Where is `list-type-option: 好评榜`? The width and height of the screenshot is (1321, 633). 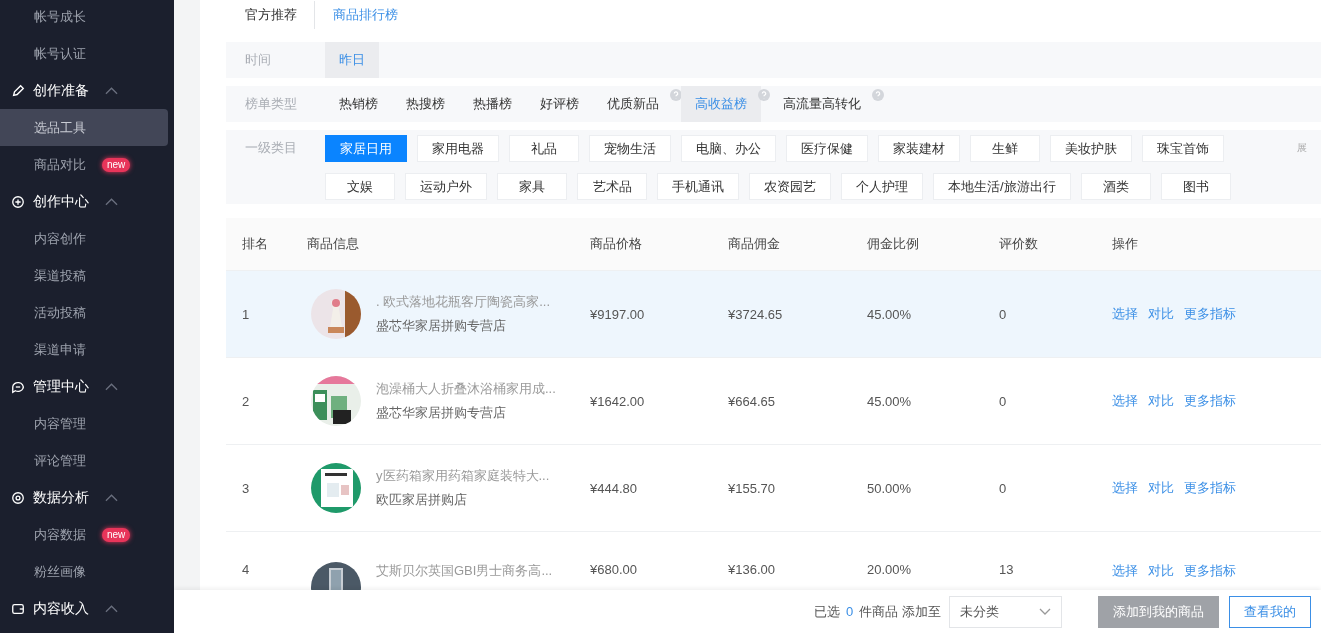 list-type-option: 好评榜 is located at coordinates (559, 104).